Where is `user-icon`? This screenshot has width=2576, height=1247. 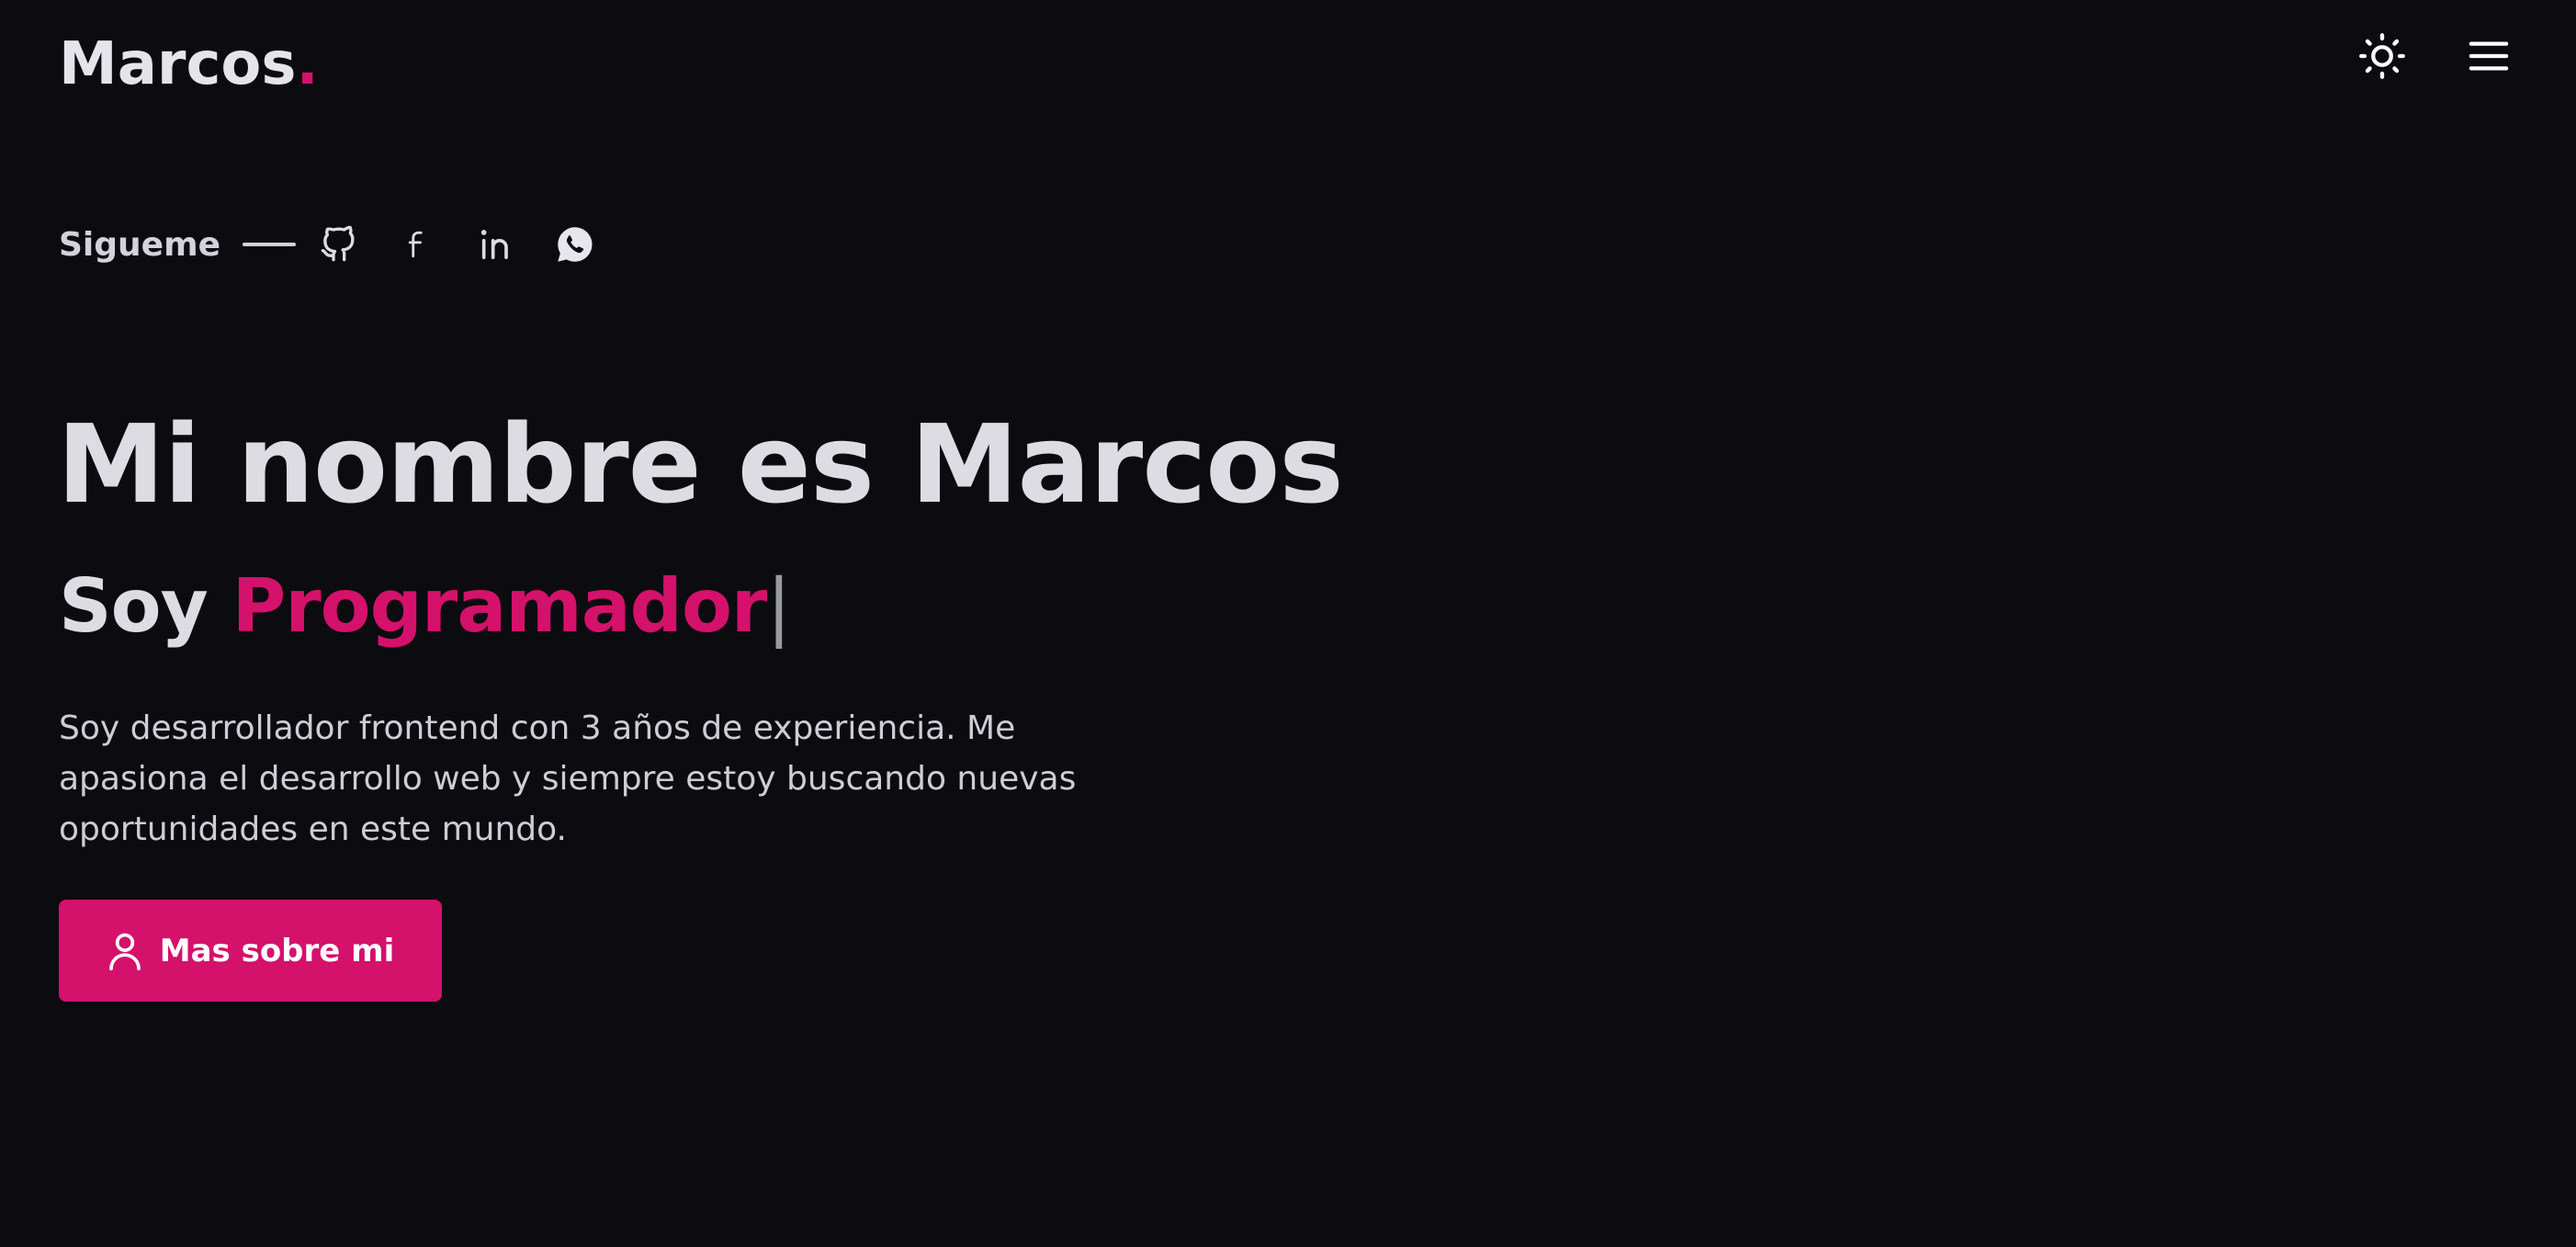 user-icon is located at coordinates (124, 951).